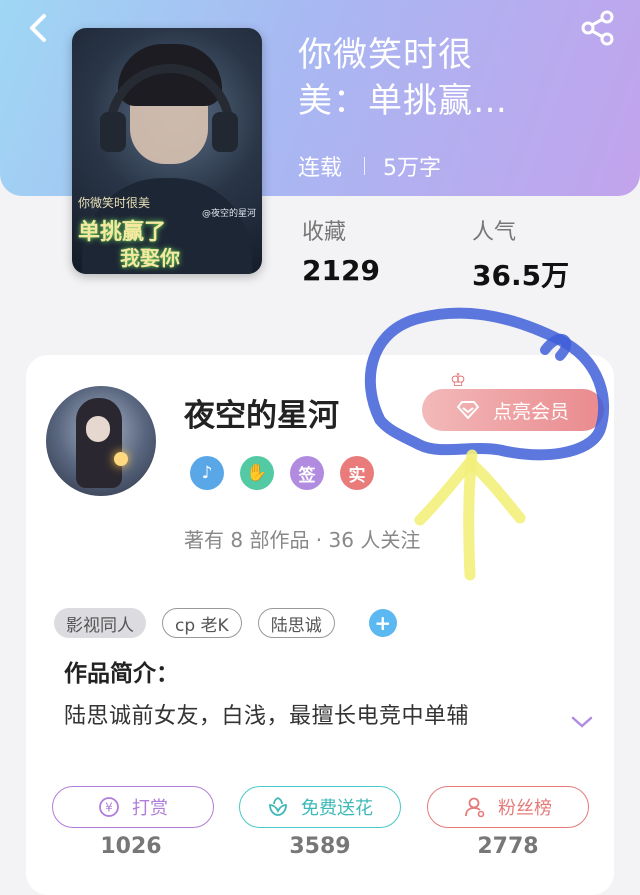  Describe the element at coordinates (520, 254) in the screenshot. I see `popularity-stat: 人气 36.5万` at that location.